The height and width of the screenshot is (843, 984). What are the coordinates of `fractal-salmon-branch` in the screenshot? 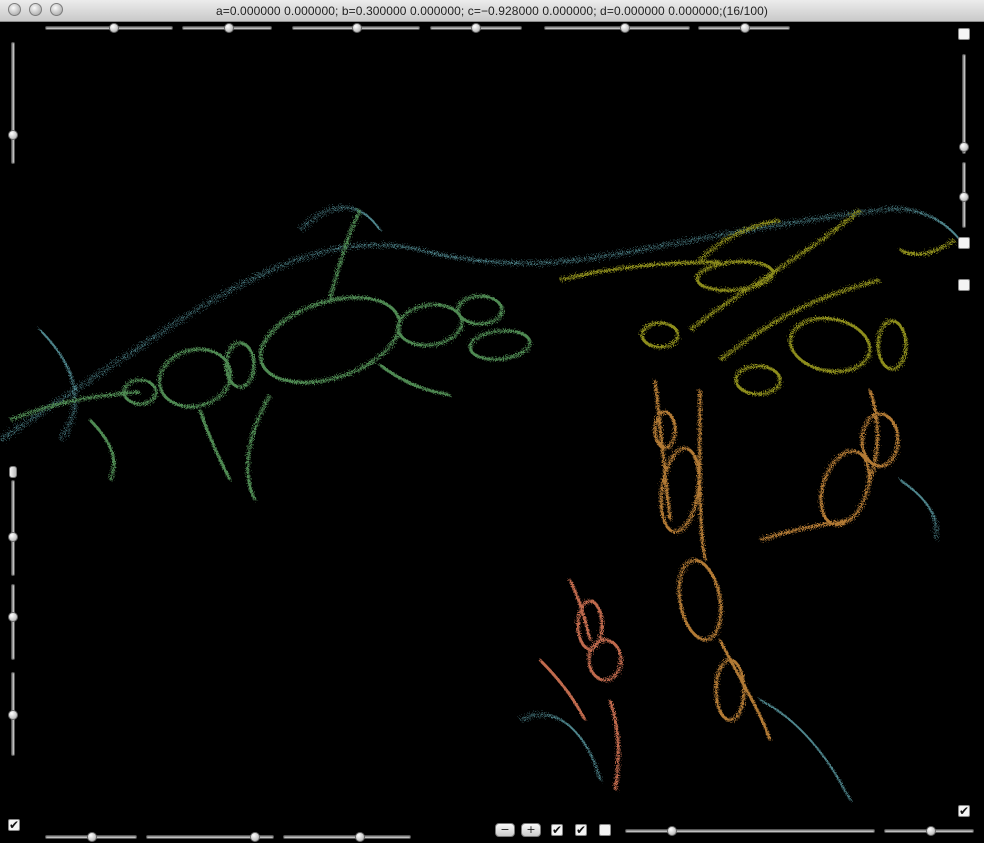 It's located at (580, 685).